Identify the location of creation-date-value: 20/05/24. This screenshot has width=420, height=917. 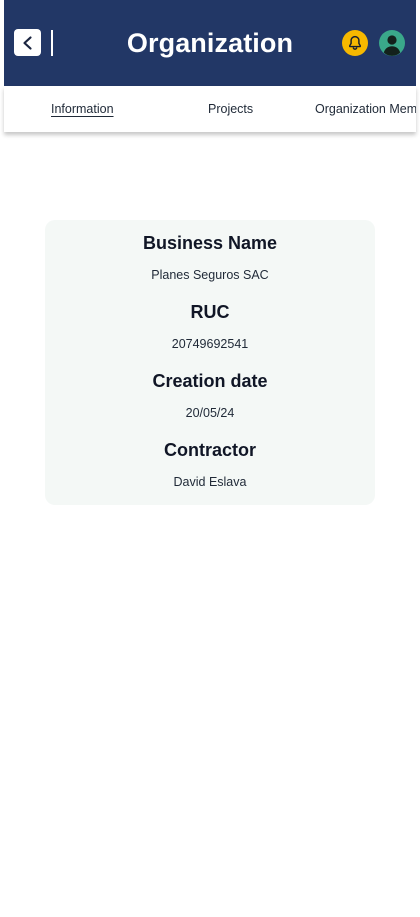
(210, 413).